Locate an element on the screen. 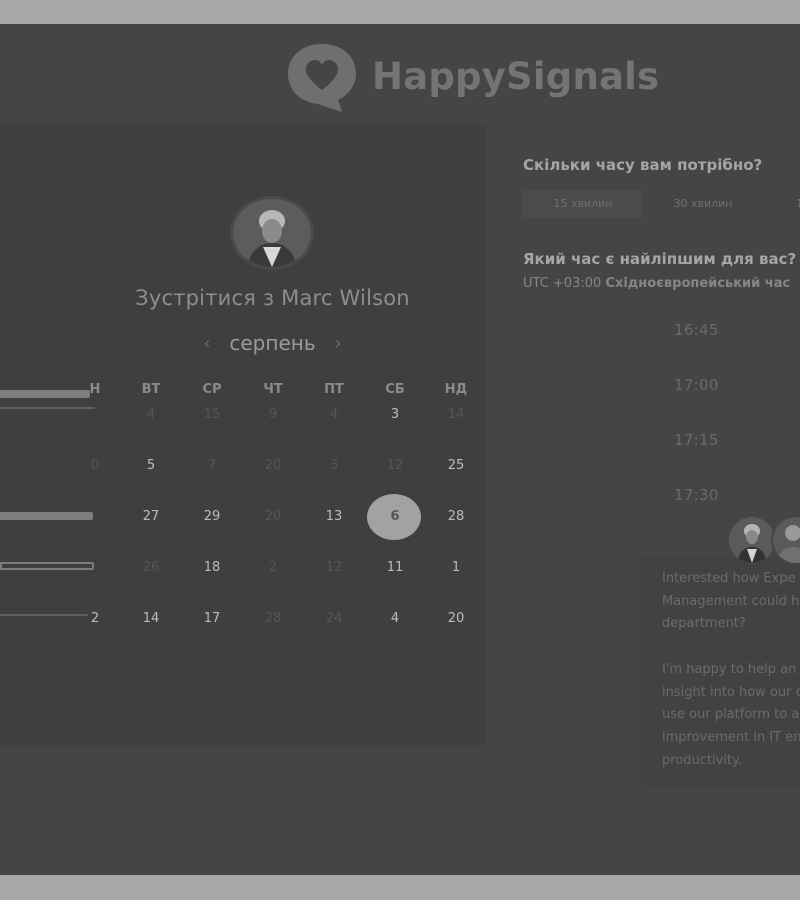 This screenshot has height=900, width=800. duration-option-15: 15 хвилин is located at coordinates (583, 204).